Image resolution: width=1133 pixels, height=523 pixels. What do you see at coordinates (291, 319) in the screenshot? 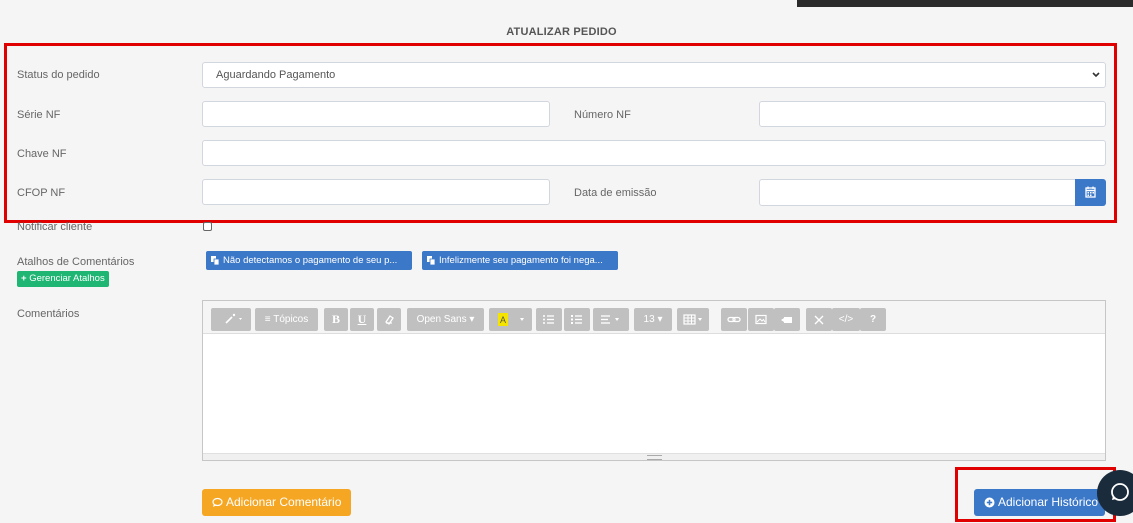
I see `topics-label: Tópicos` at bounding box center [291, 319].